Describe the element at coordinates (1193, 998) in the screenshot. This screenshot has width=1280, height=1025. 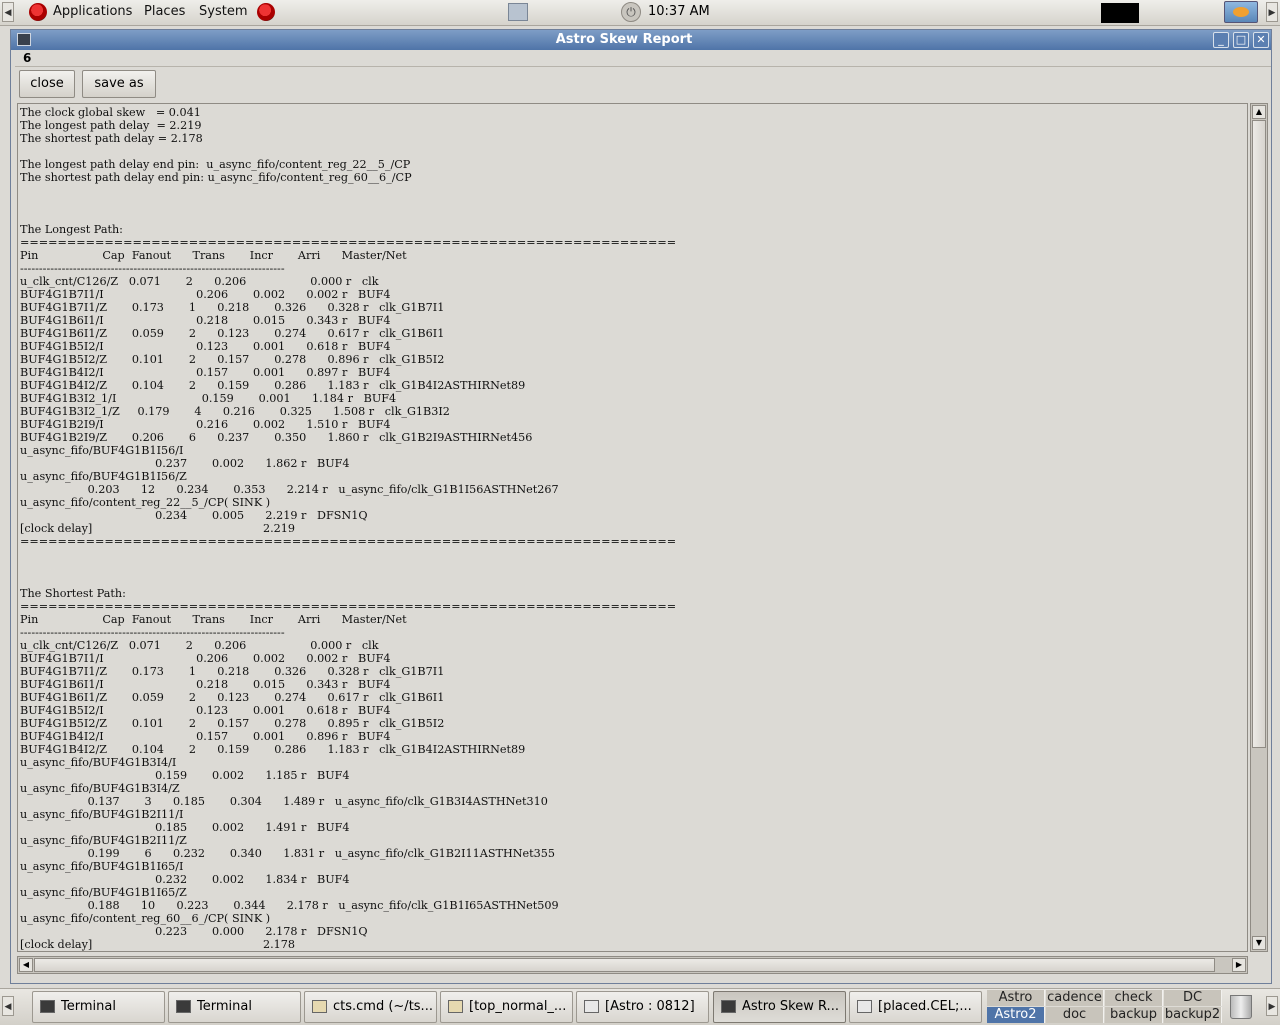
I see `workspace-dc: DC` at that location.